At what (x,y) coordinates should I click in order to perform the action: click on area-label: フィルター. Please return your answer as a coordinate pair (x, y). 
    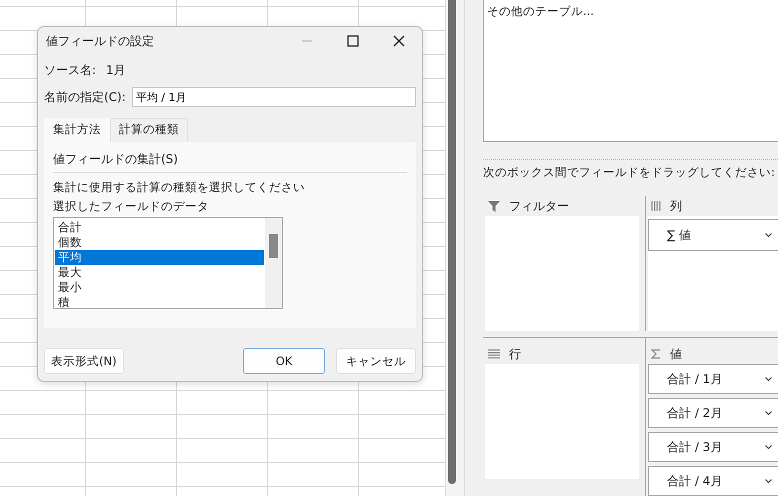
    Looking at the image, I should click on (539, 206).